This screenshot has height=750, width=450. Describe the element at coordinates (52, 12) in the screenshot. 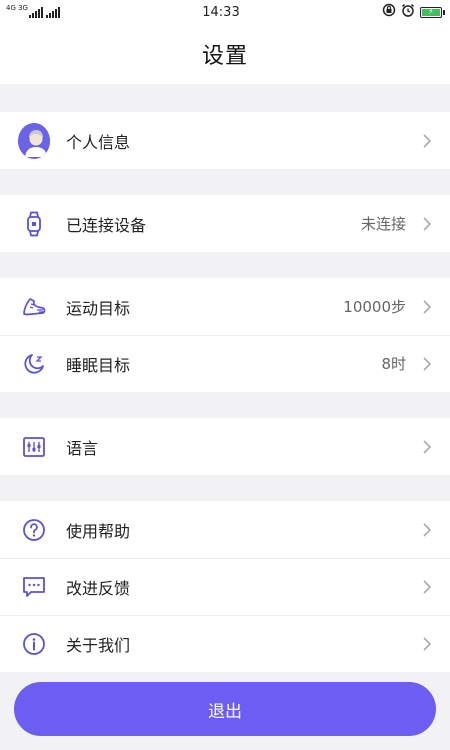

I see `signal-strength-2-icon` at that location.